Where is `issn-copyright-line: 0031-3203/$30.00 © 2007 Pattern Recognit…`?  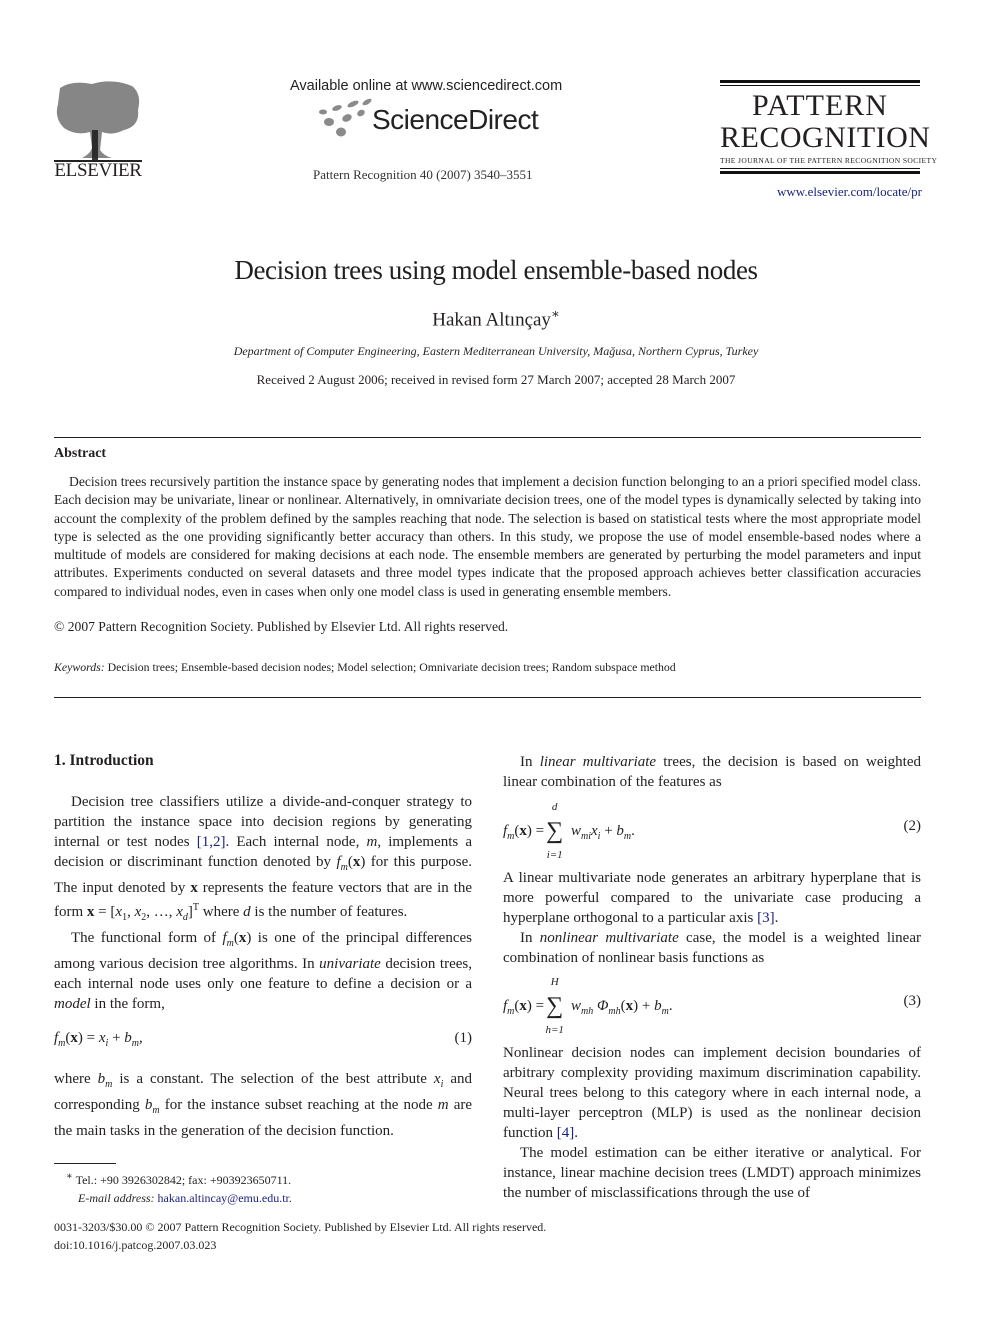
issn-copyright-line: 0031-3203/$30.00 © 2007 Pattern Recognit… is located at coordinates (300, 1227).